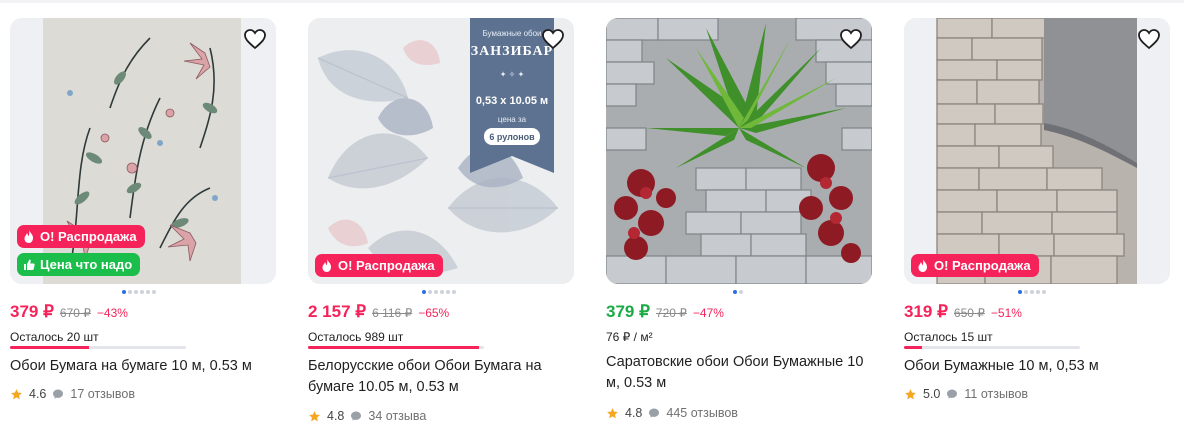  I want to click on product-image, so click(739, 151).